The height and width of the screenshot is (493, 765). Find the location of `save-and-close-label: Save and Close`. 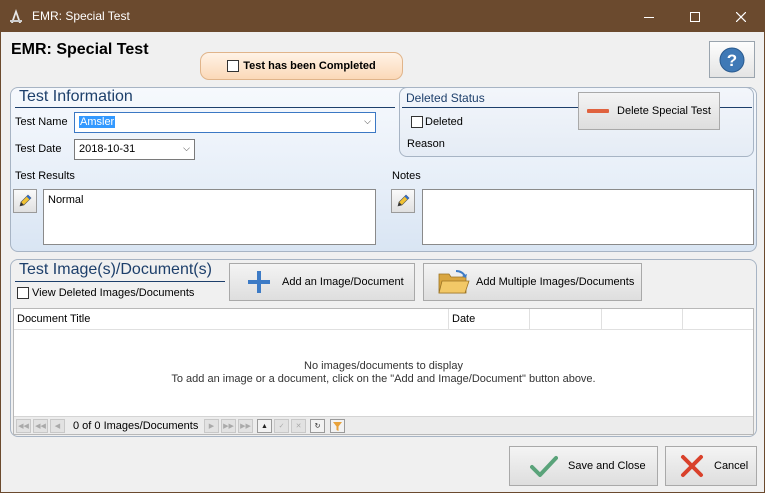

save-and-close-label: Save and Close is located at coordinates (607, 466).